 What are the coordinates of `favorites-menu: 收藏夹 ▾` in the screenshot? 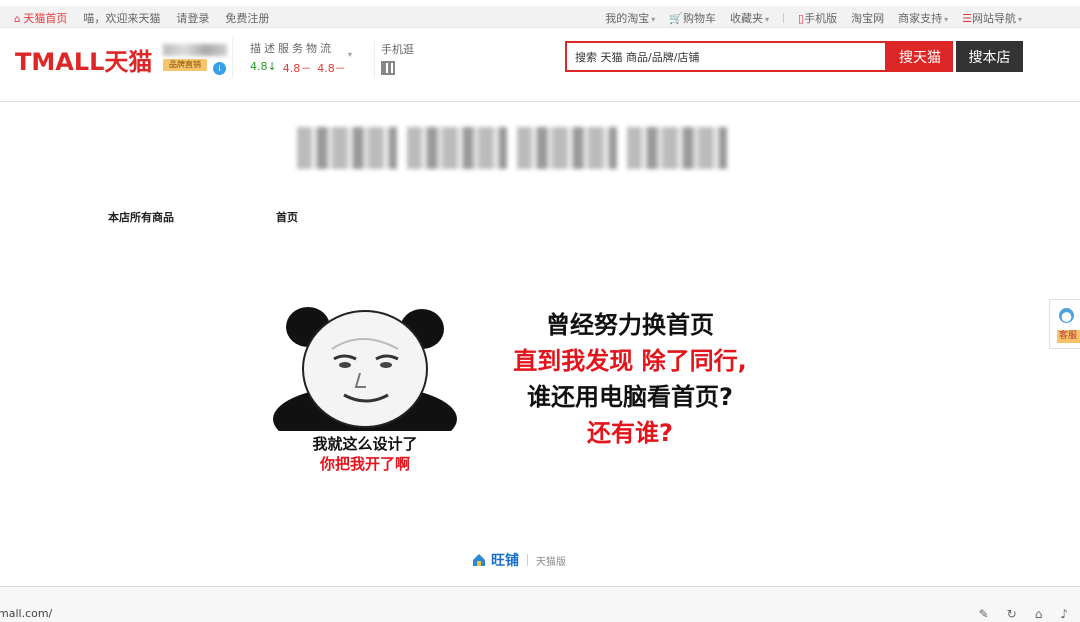 It's located at (749, 18).